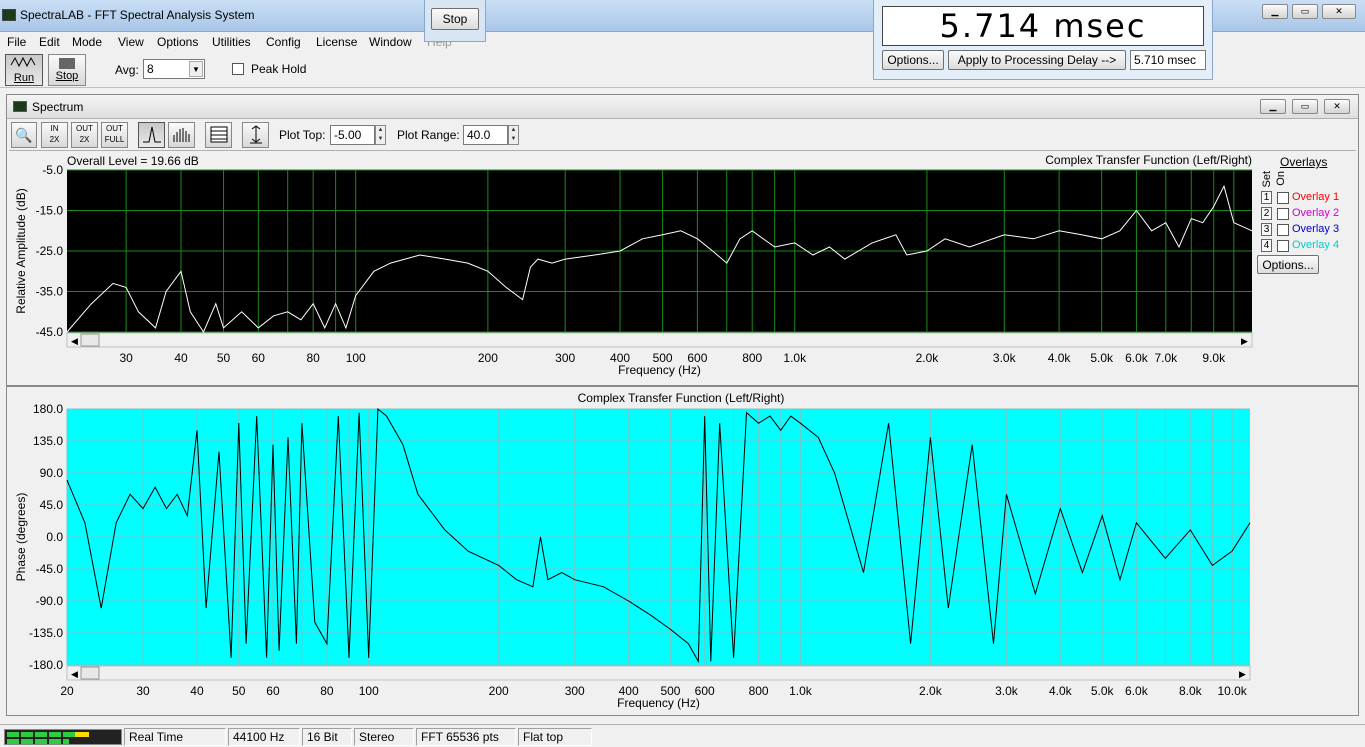 The height and width of the screenshot is (747, 1365). Describe the element at coordinates (48, 409) in the screenshot. I see `y-tick-label: 180.0` at that location.